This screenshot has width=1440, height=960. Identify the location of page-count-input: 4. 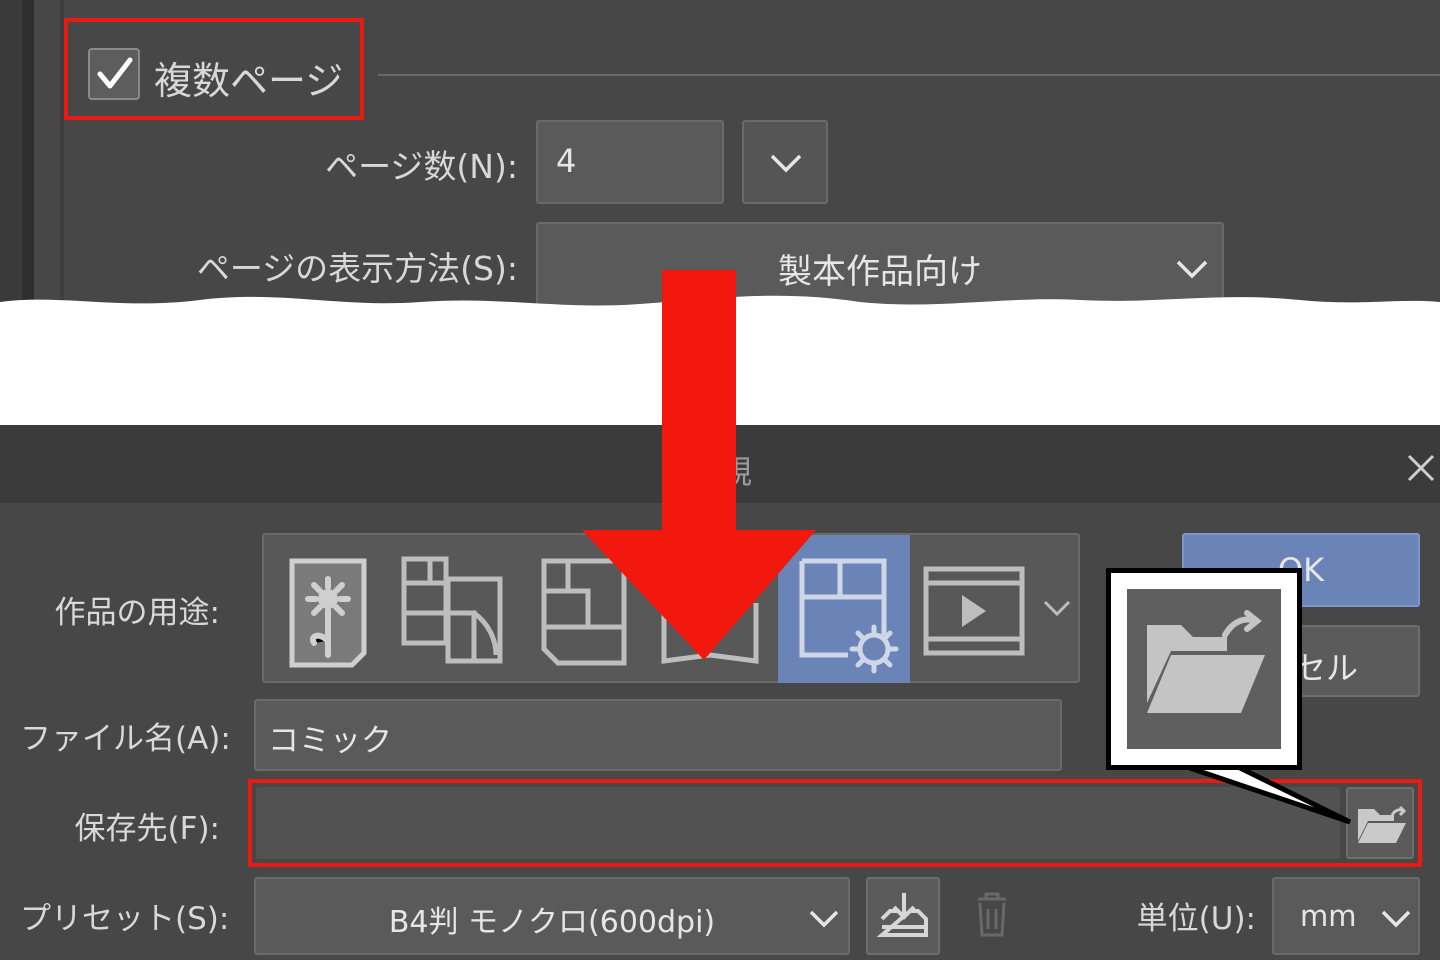
(630, 162).